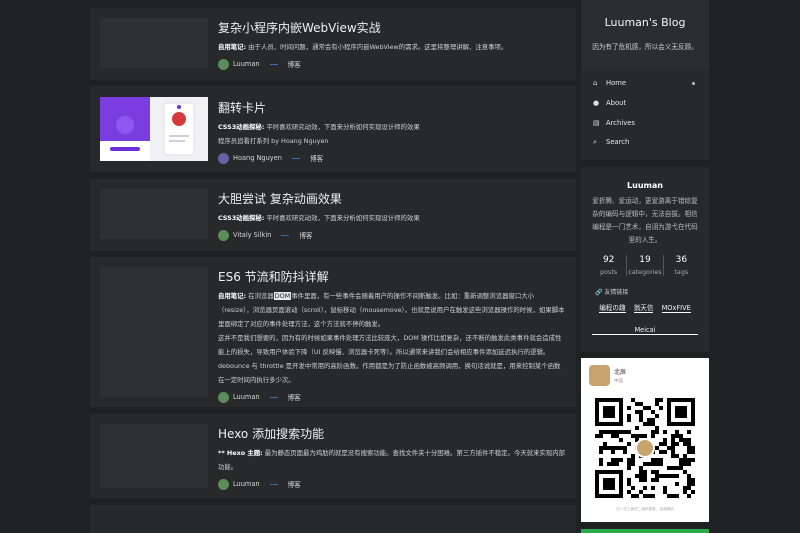 This screenshot has height=533, width=800. Describe the element at coordinates (618, 381) in the screenshot. I see `qr-location: 中国` at that location.